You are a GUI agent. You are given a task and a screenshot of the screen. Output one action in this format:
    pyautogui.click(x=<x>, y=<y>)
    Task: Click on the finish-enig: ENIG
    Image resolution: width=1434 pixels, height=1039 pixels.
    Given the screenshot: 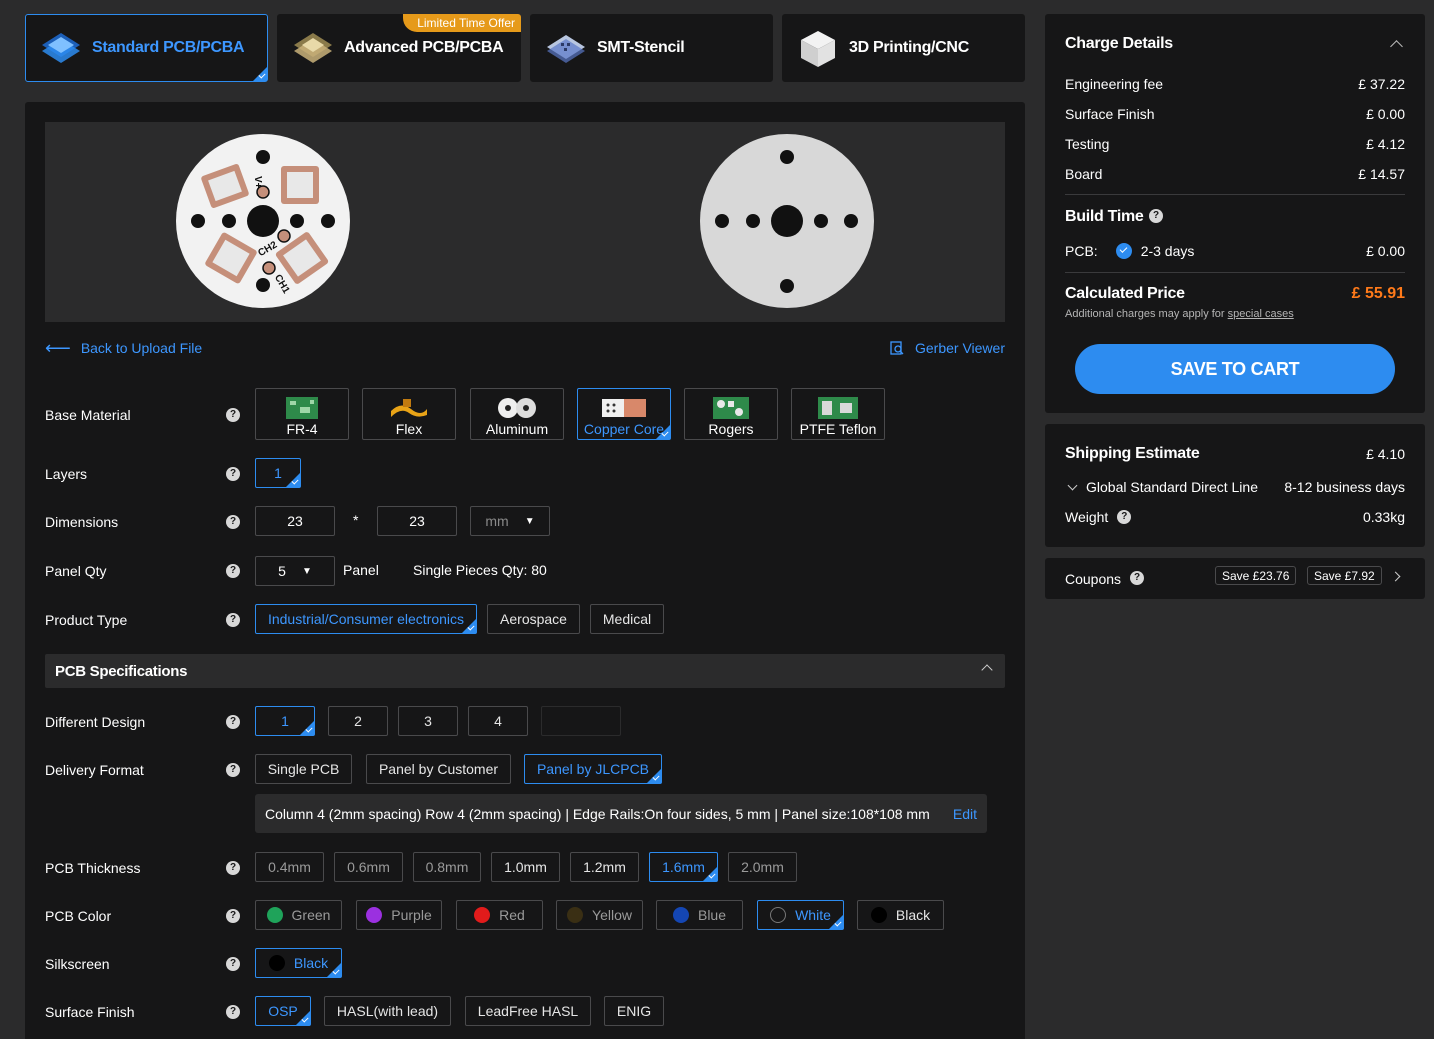 What is the action you would take?
    pyautogui.click(x=634, y=1011)
    